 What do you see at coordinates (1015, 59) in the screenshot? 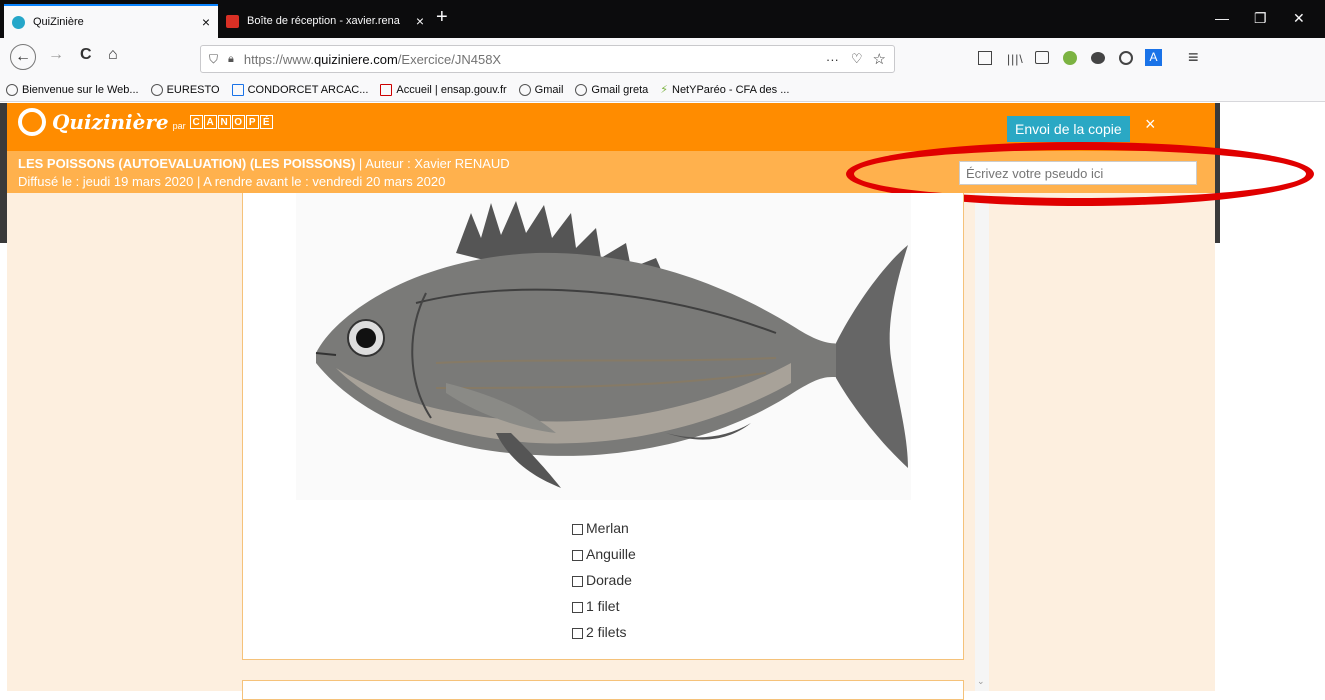
I see `library-icon: |||\` at bounding box center [1015, 59].